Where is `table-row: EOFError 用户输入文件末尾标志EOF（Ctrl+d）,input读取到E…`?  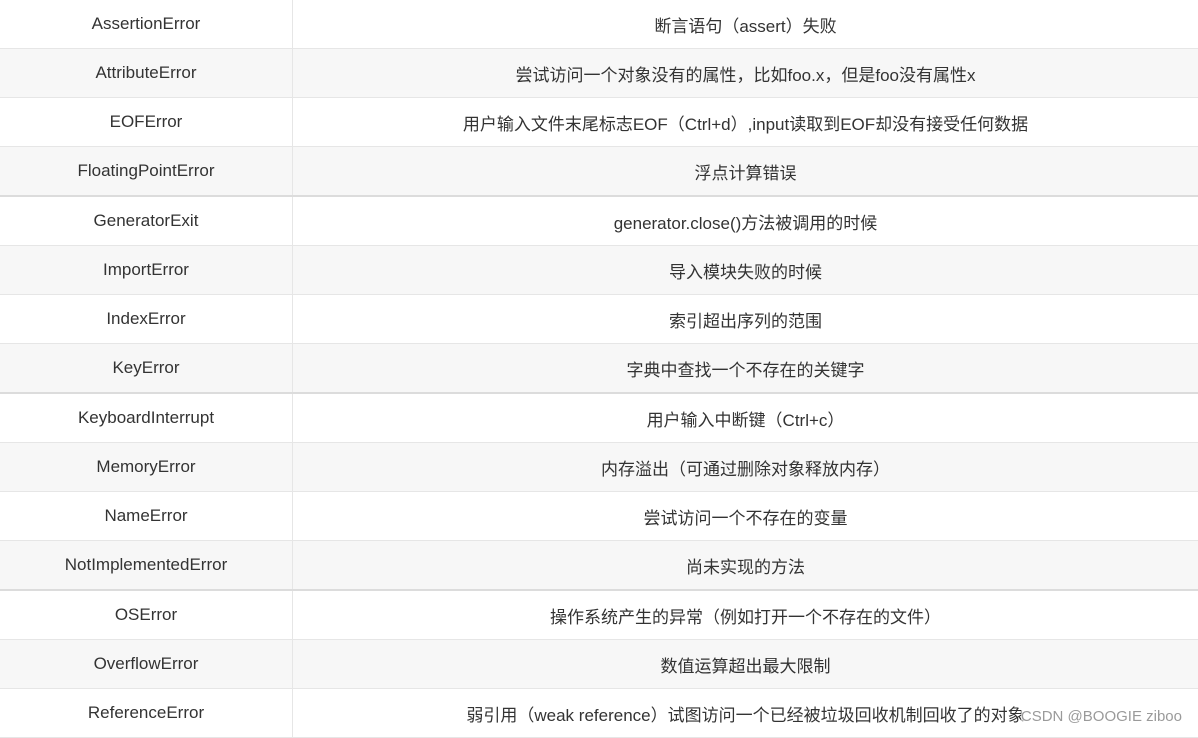 table-row: EOFError 用户输入文件末尾标志EOF（Ctrl+d）,input读取到E… is located at coordinates (599, 122).